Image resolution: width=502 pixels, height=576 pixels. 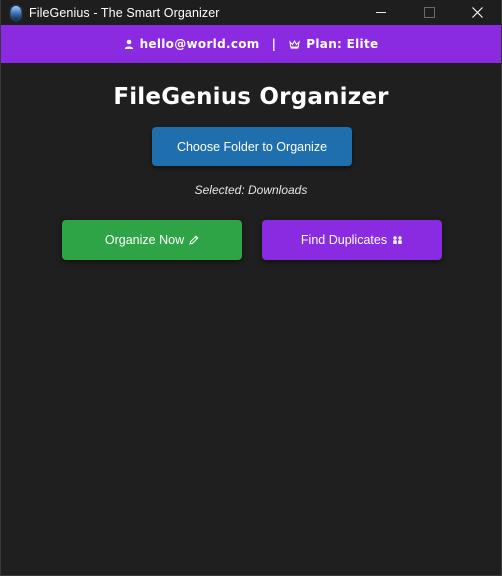 I want to click on find-duplicates-button: Find Duplicates, so click(x=352, y=240).